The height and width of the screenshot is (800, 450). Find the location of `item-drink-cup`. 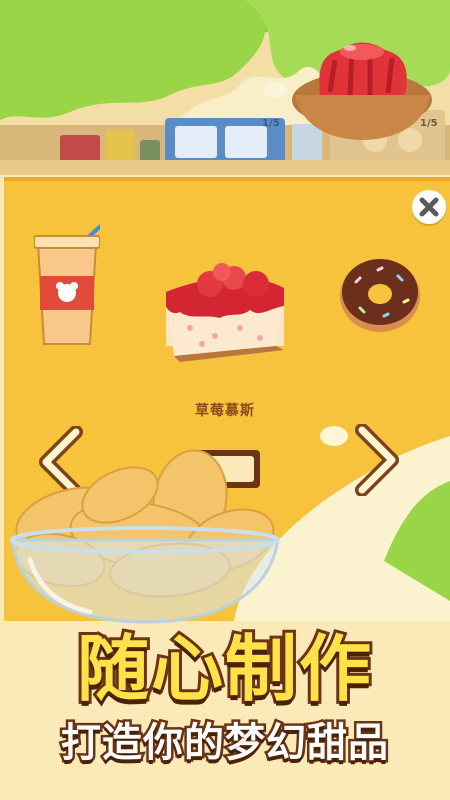

item-drink-cup is located at coordinates (73, 280).